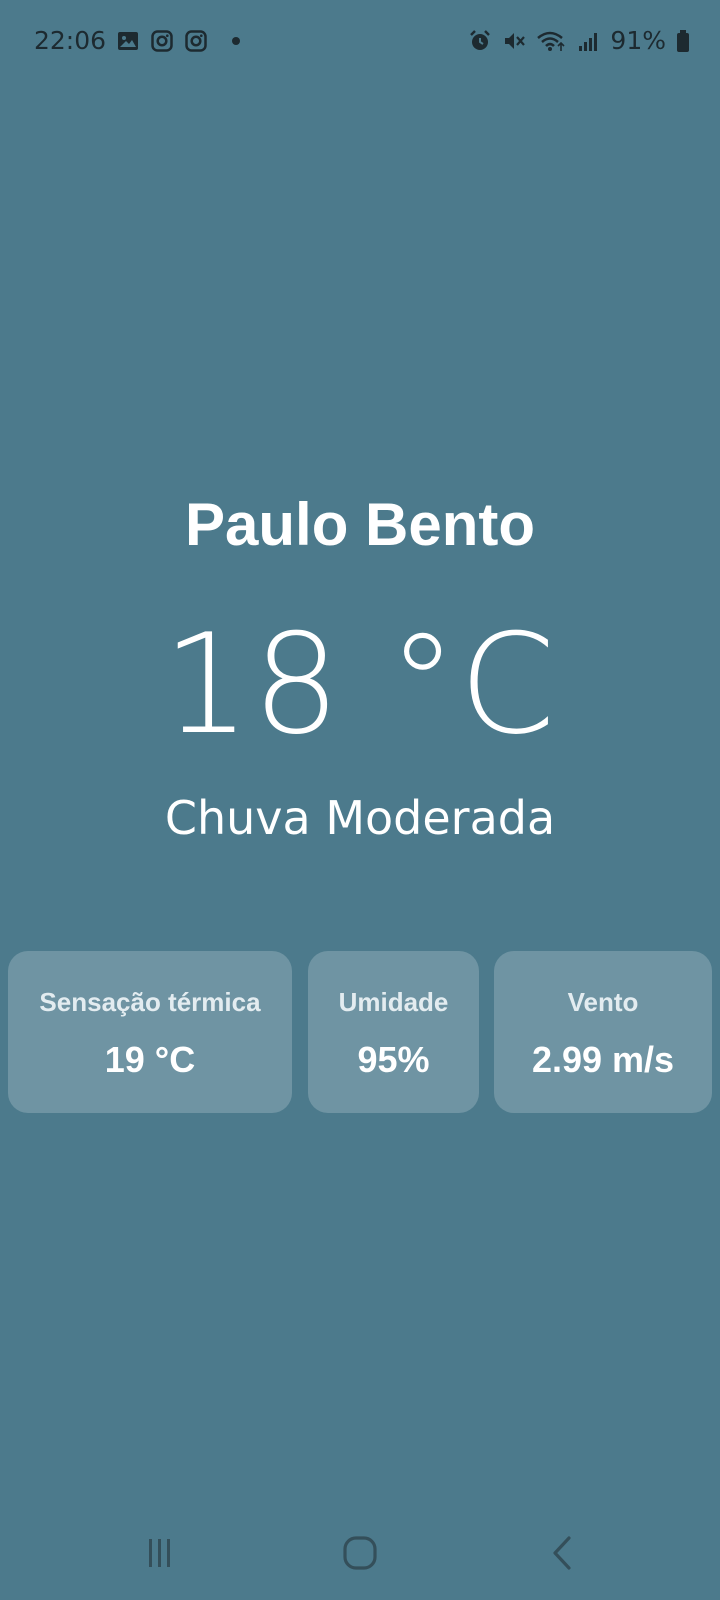 The image size is (720, 1600). Describe the element at coordinates (393, 1059) in the screenshot. I see `humidity-value: 95%` at that location.